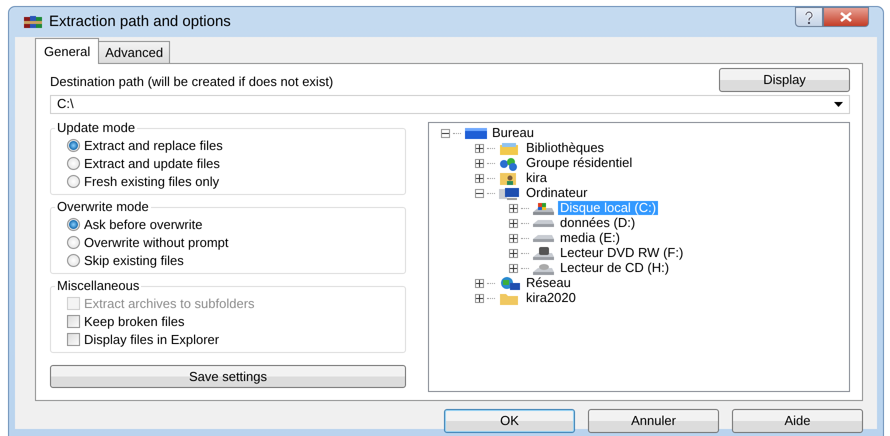  Describe the element at coordinates (548, 283) in the screenshot. I see `tree-item: Réseau` at that location.